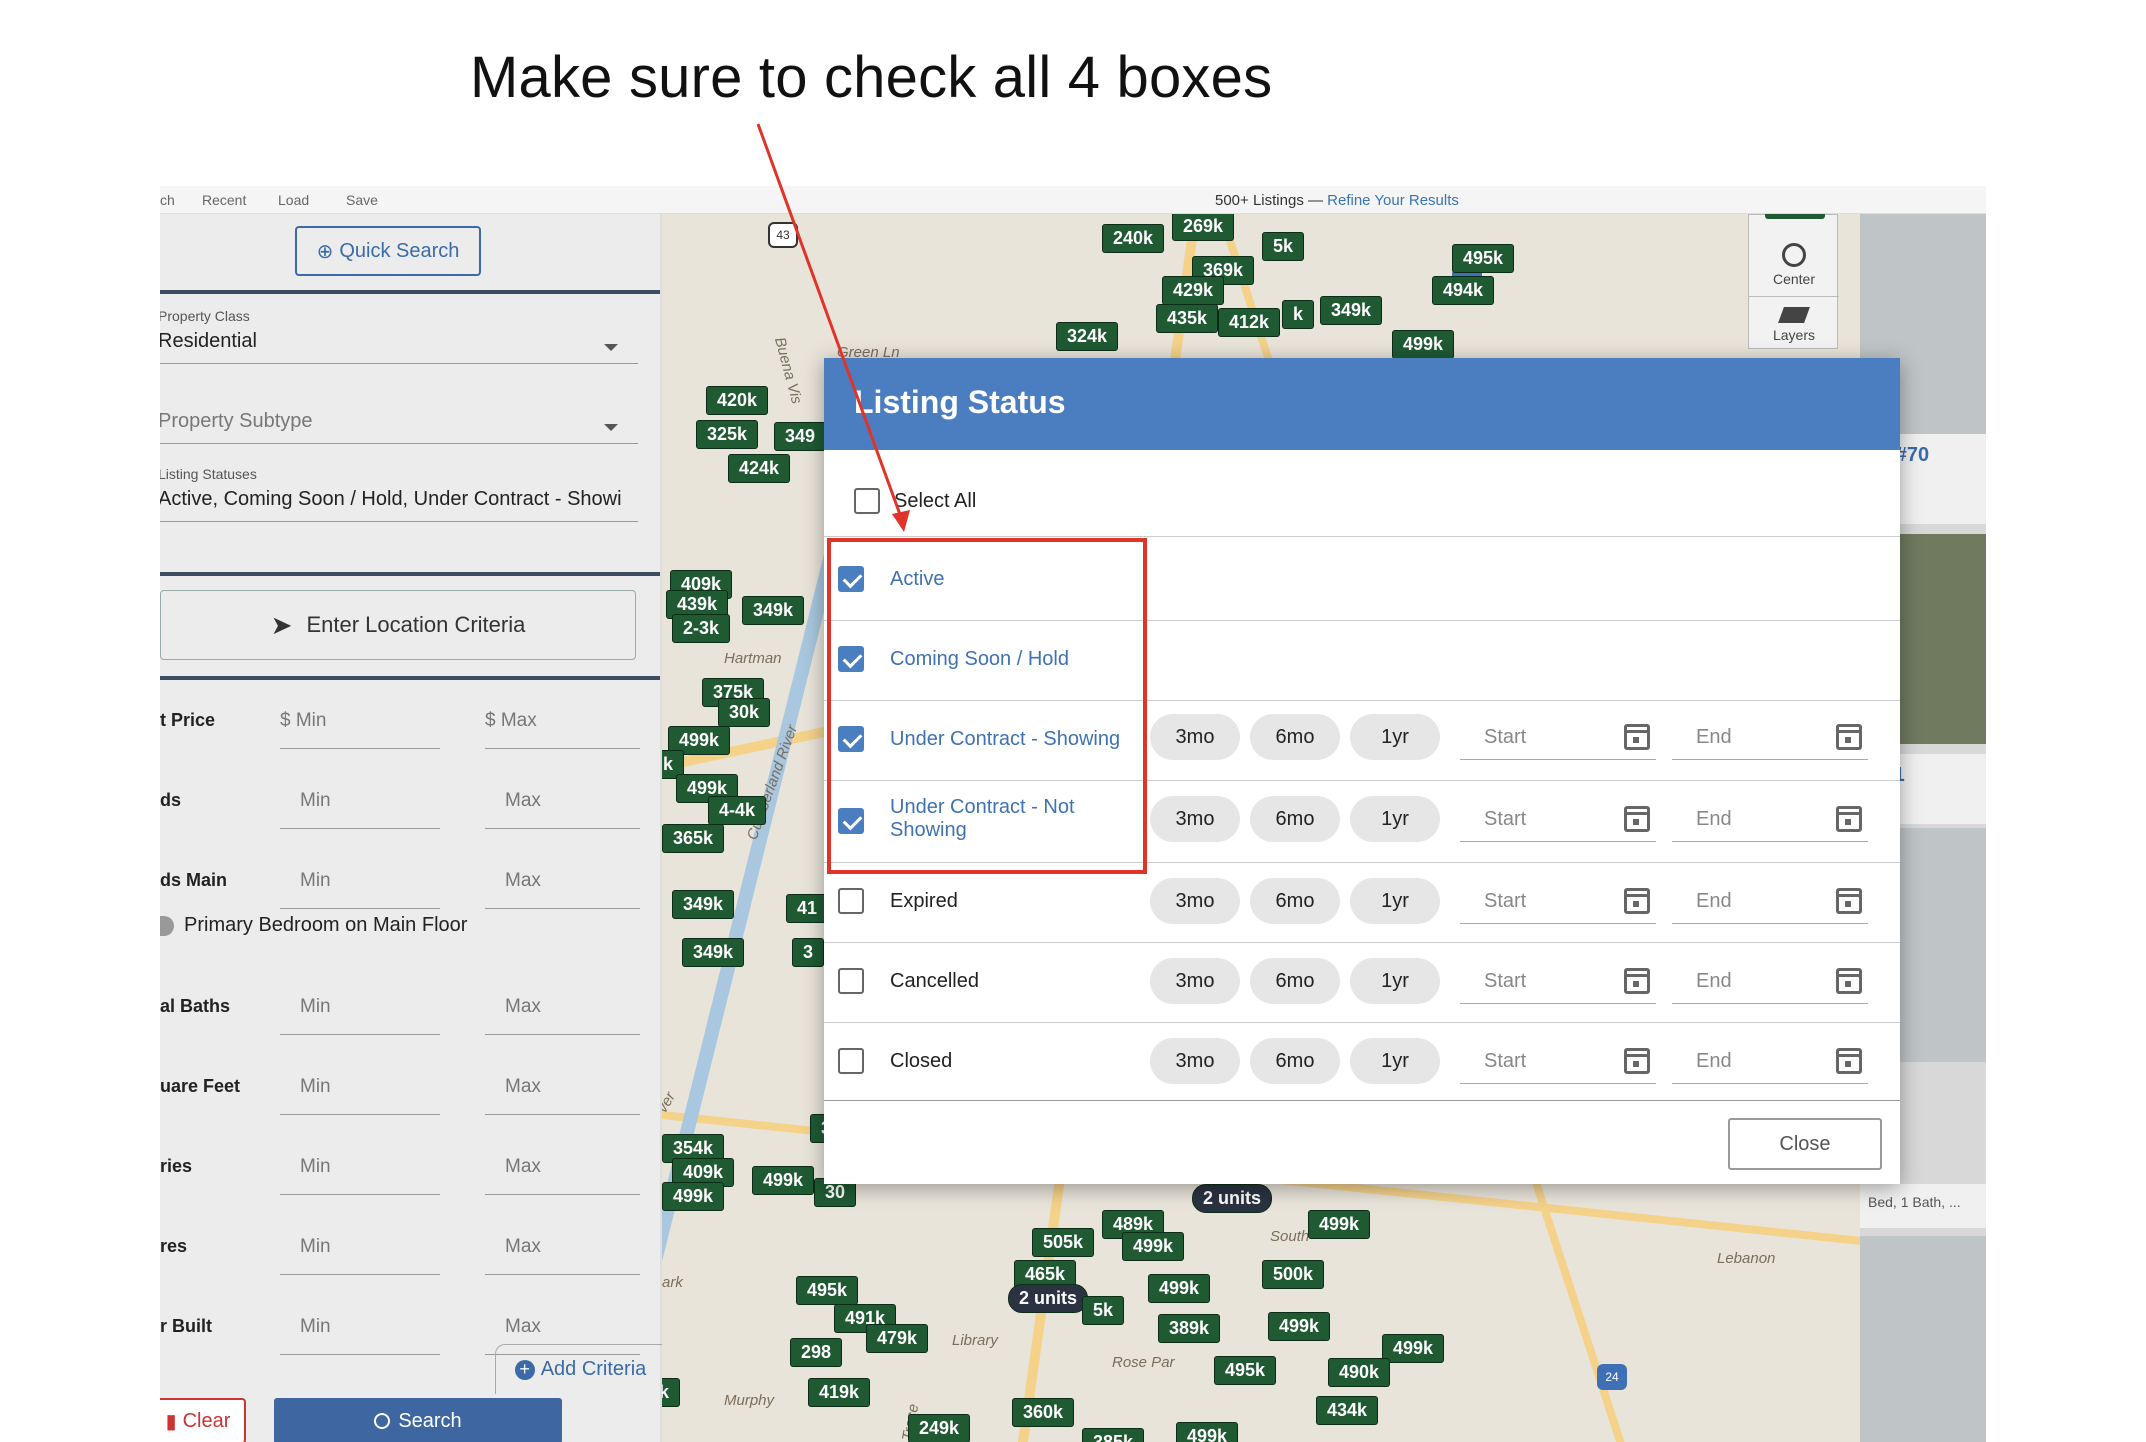  What do you see at coordinates (901, 521) in the screenshot?
I see `arrow-head` at bounding box center [901, 521].